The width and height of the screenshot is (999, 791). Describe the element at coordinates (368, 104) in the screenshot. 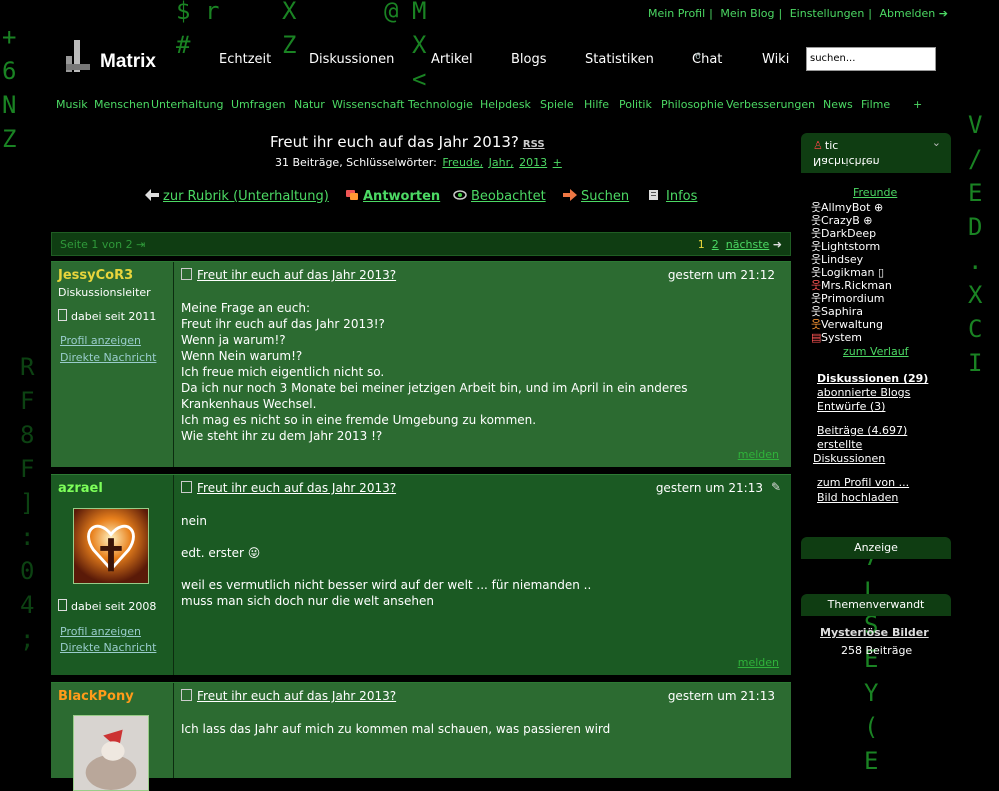

I see `cat-wissenschaft: Wissenschaft` at that location.